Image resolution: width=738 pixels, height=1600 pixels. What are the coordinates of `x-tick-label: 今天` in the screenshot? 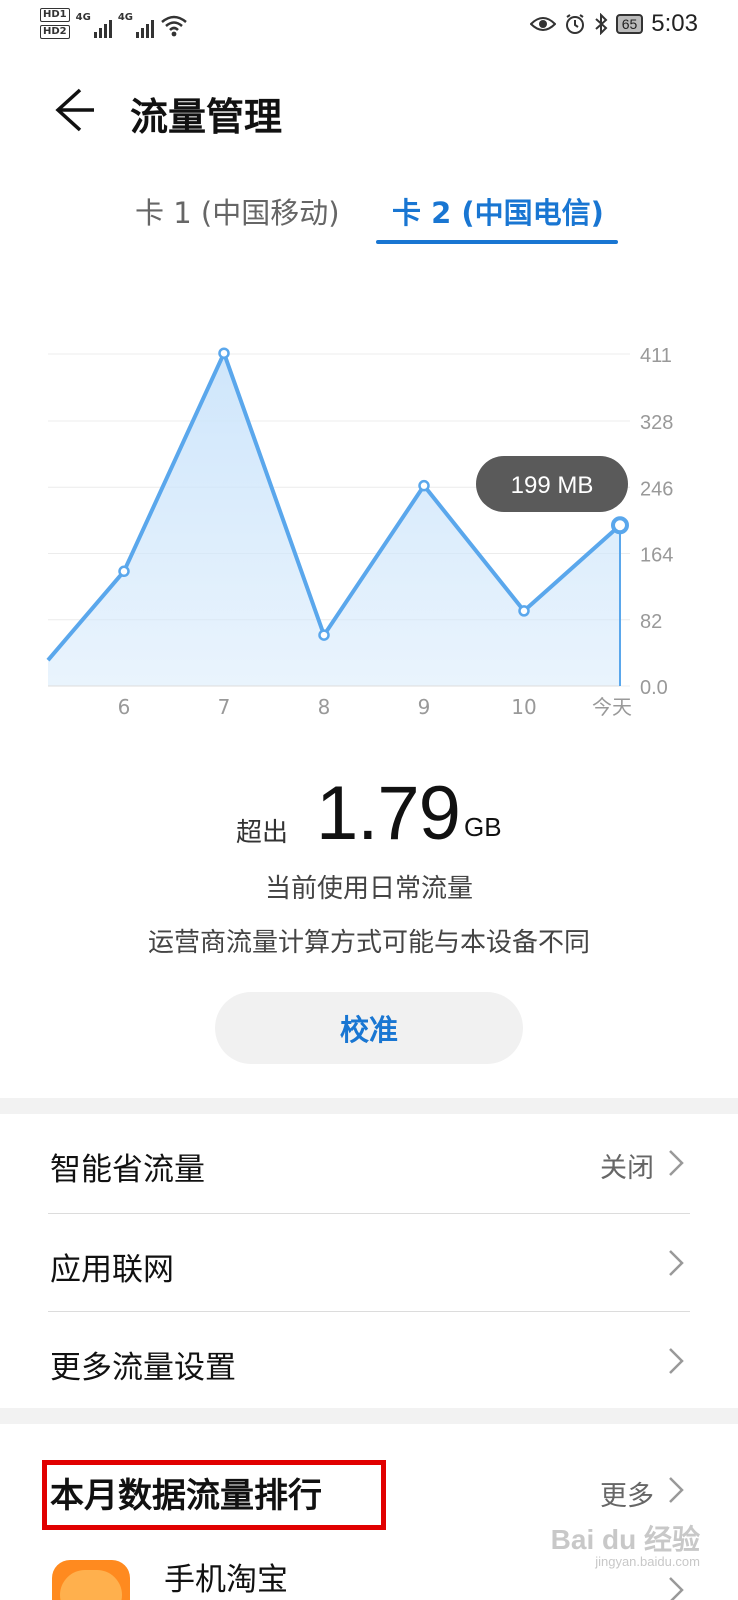 It's located at (612, 707).